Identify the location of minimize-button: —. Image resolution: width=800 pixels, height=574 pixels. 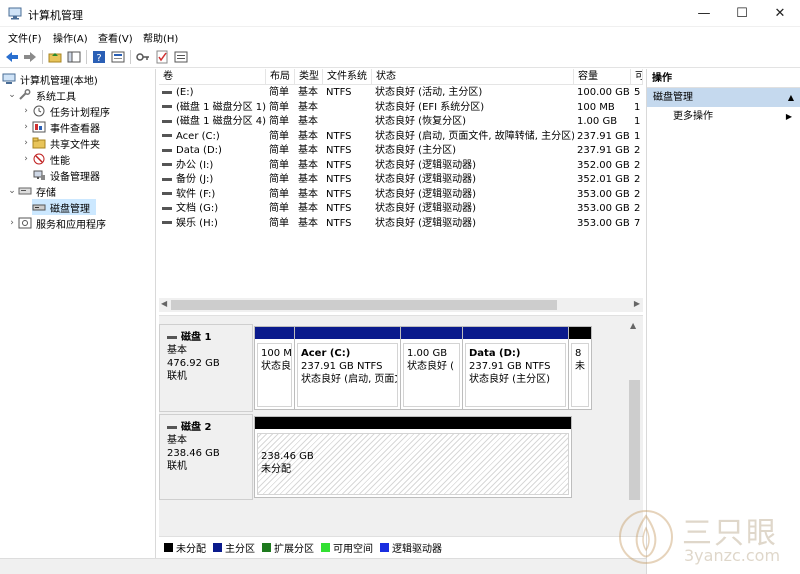
(704, 13).